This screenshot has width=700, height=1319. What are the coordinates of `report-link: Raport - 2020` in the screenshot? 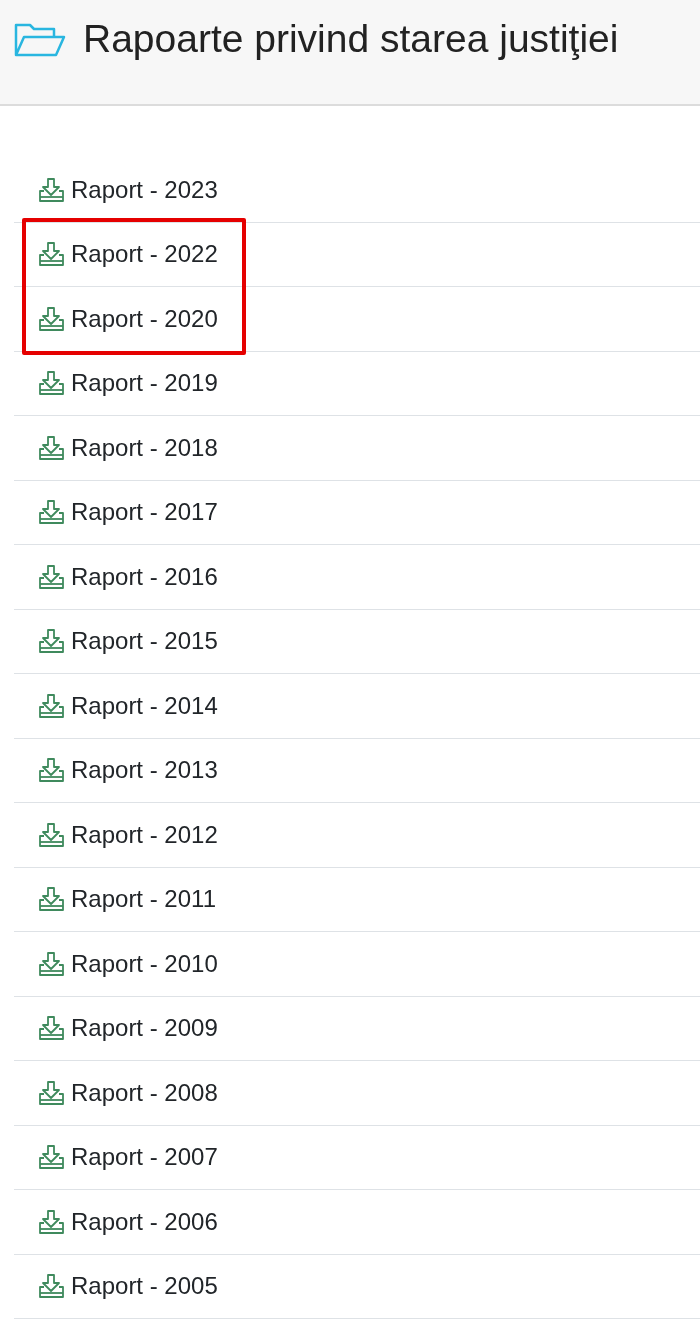 It's located at (144, 318).